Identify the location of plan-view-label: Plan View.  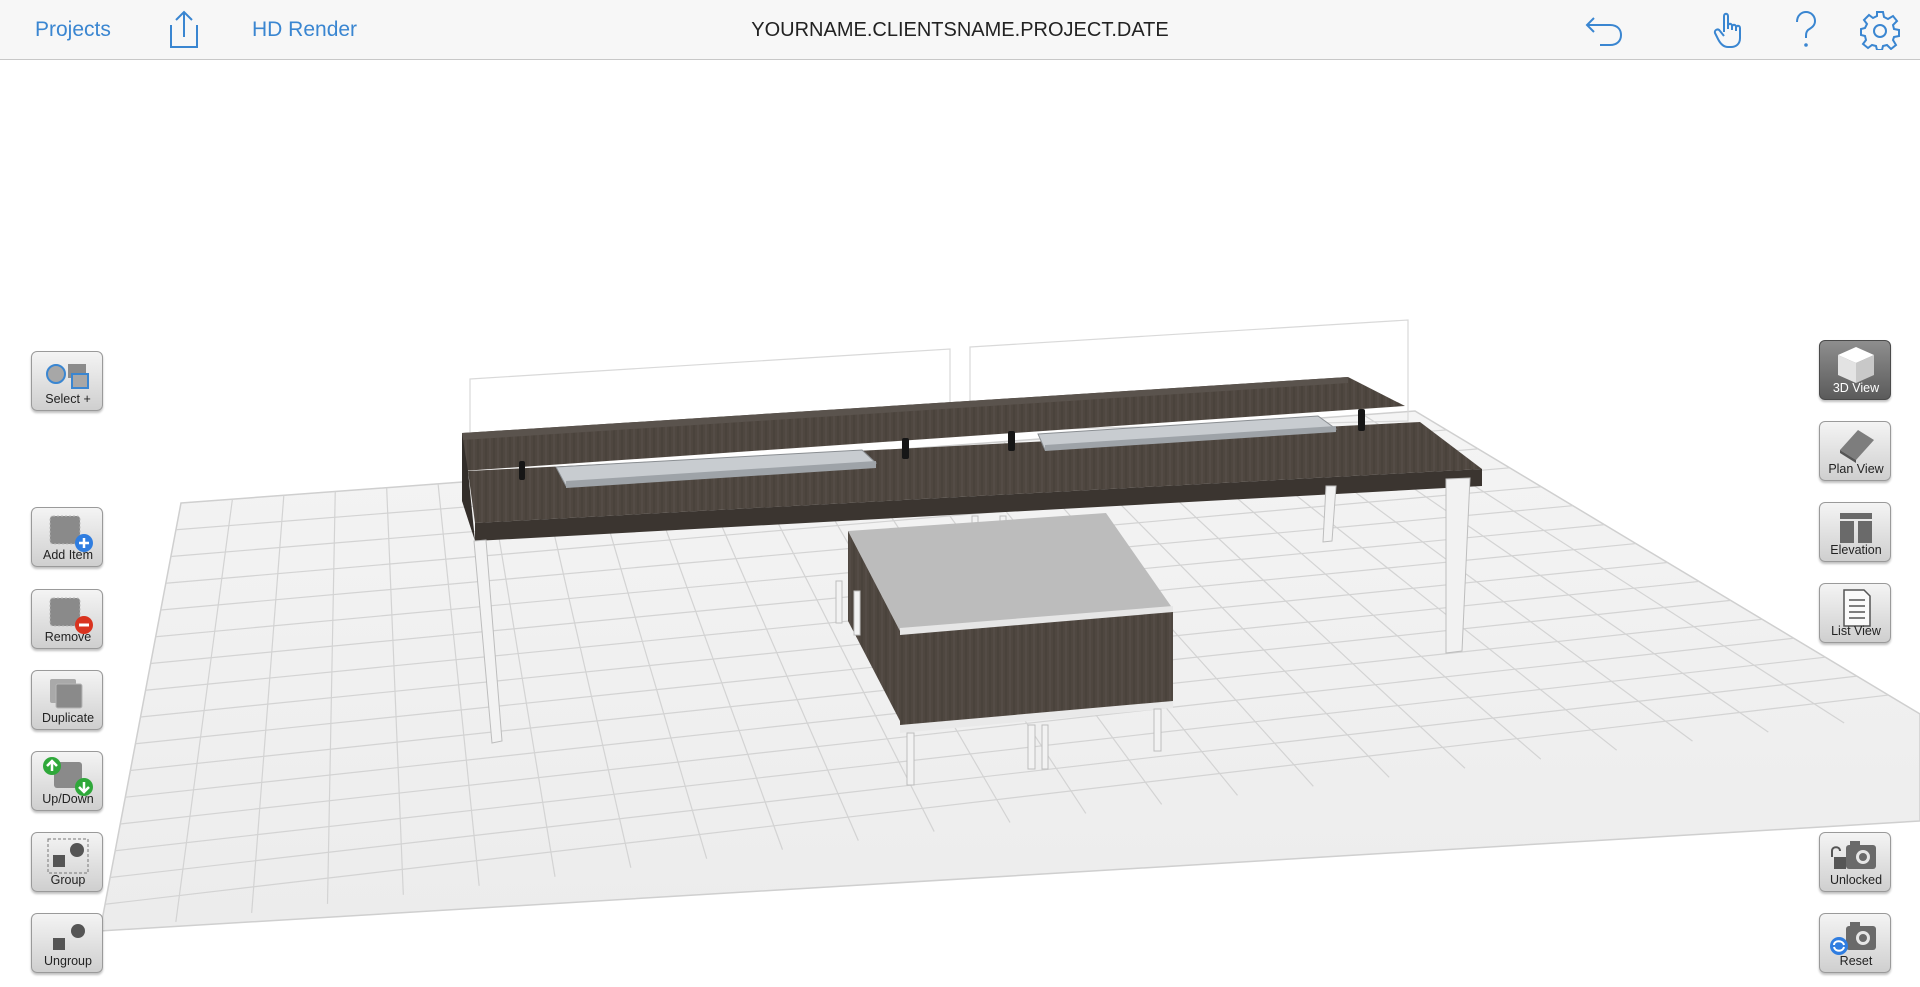
(1856, 469).